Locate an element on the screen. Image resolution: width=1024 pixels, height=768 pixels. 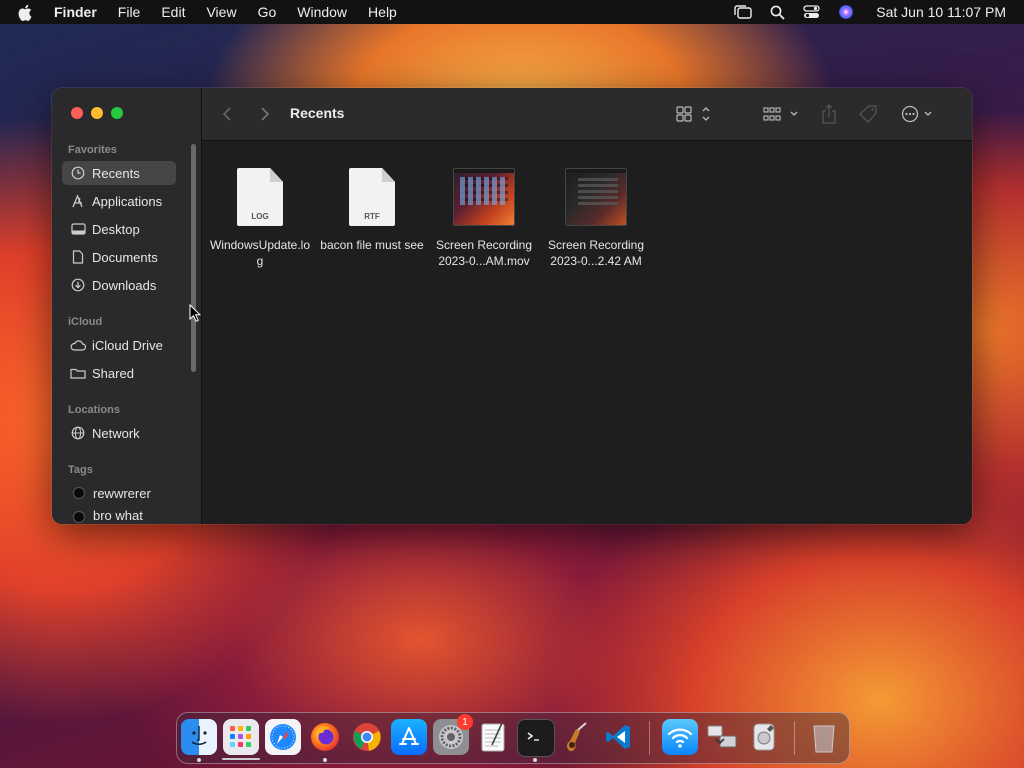
launchpad-app-icon is located at coordinates (241, 737).